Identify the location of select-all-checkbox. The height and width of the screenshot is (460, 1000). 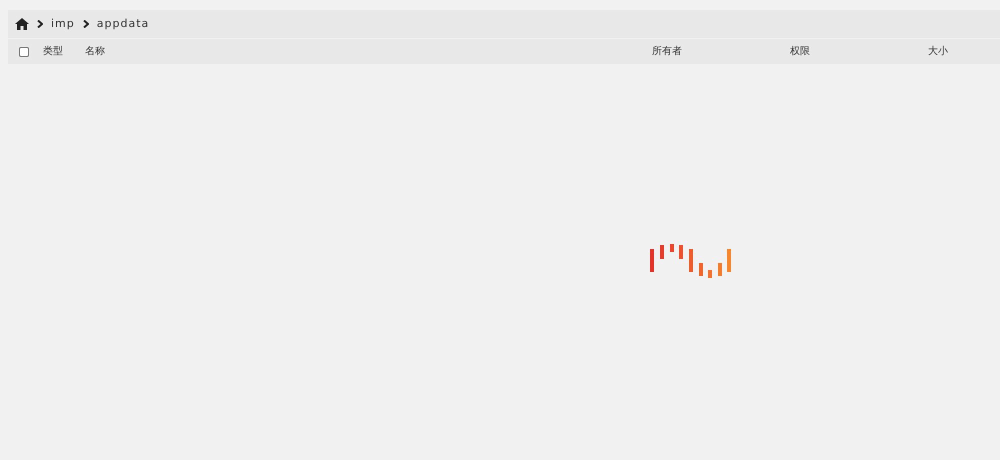
(24, 51).